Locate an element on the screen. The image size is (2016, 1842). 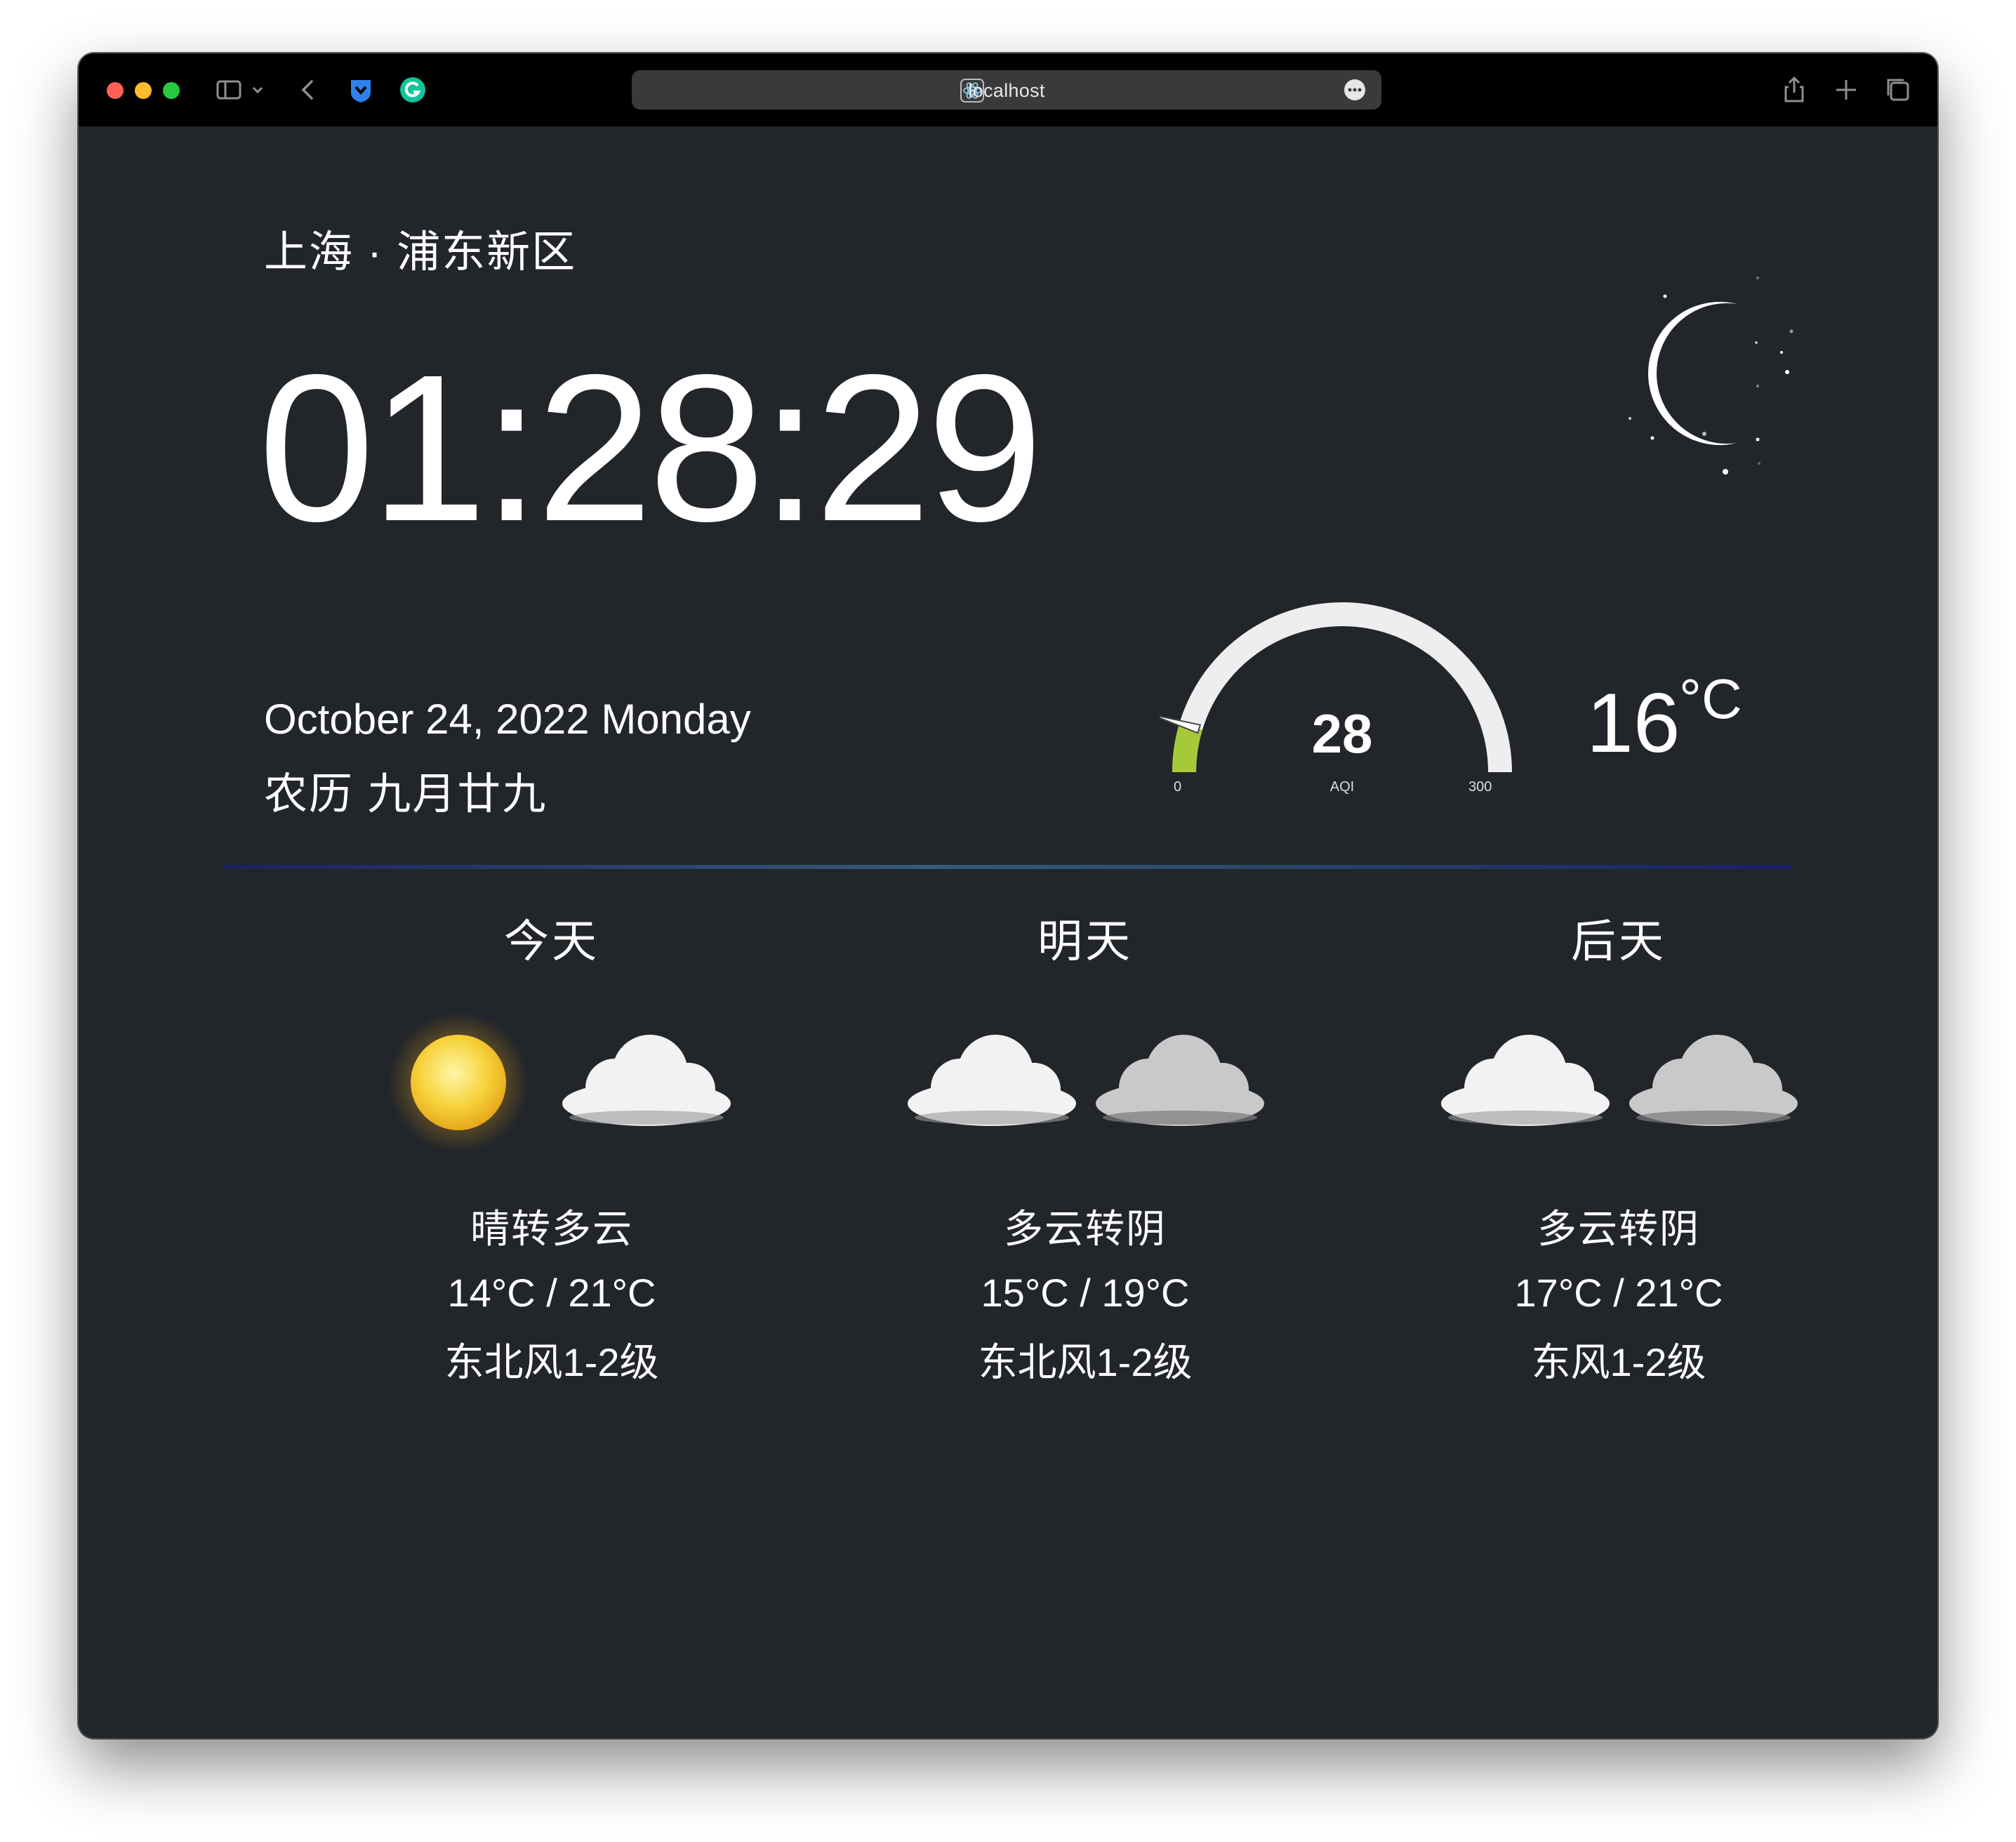
divider is located at coordinates (1008, 867).